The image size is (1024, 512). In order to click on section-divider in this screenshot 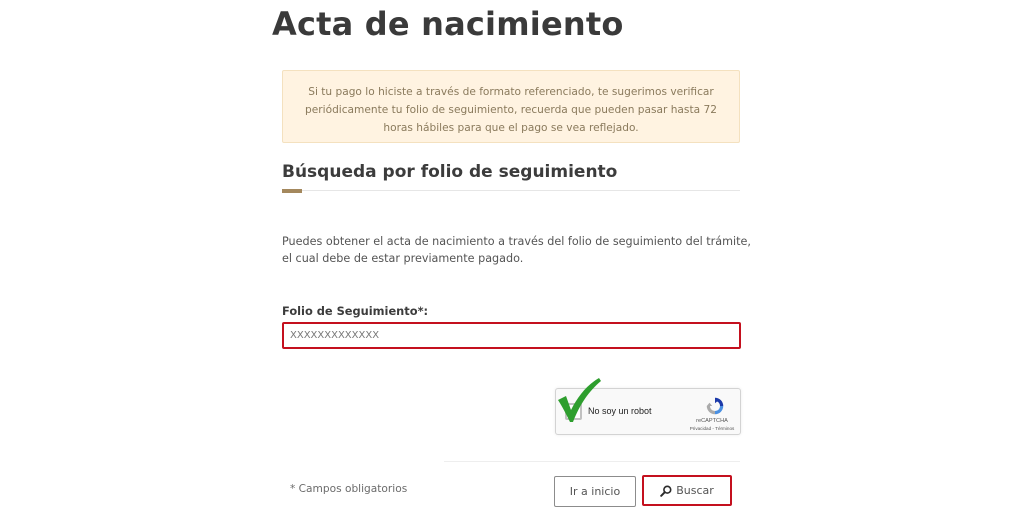, I will do `click(511, 190)`.